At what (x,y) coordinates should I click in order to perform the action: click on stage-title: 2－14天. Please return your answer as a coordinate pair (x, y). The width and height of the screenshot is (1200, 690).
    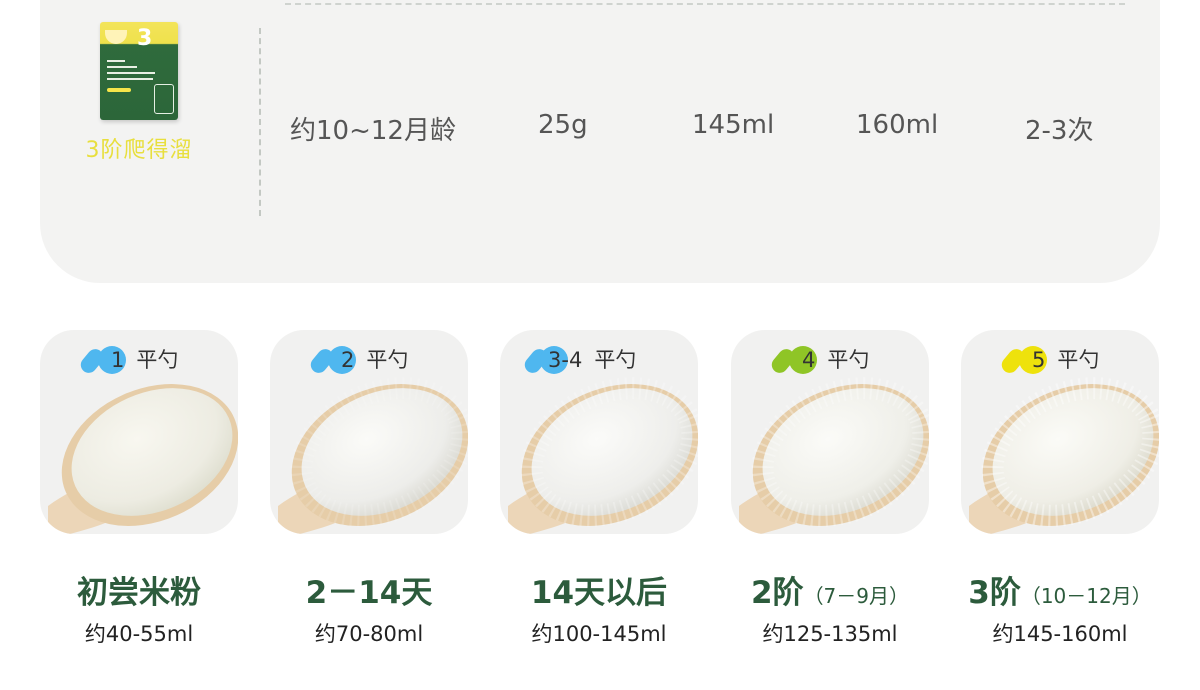
    Looking at the image, I should click on (369, 589).